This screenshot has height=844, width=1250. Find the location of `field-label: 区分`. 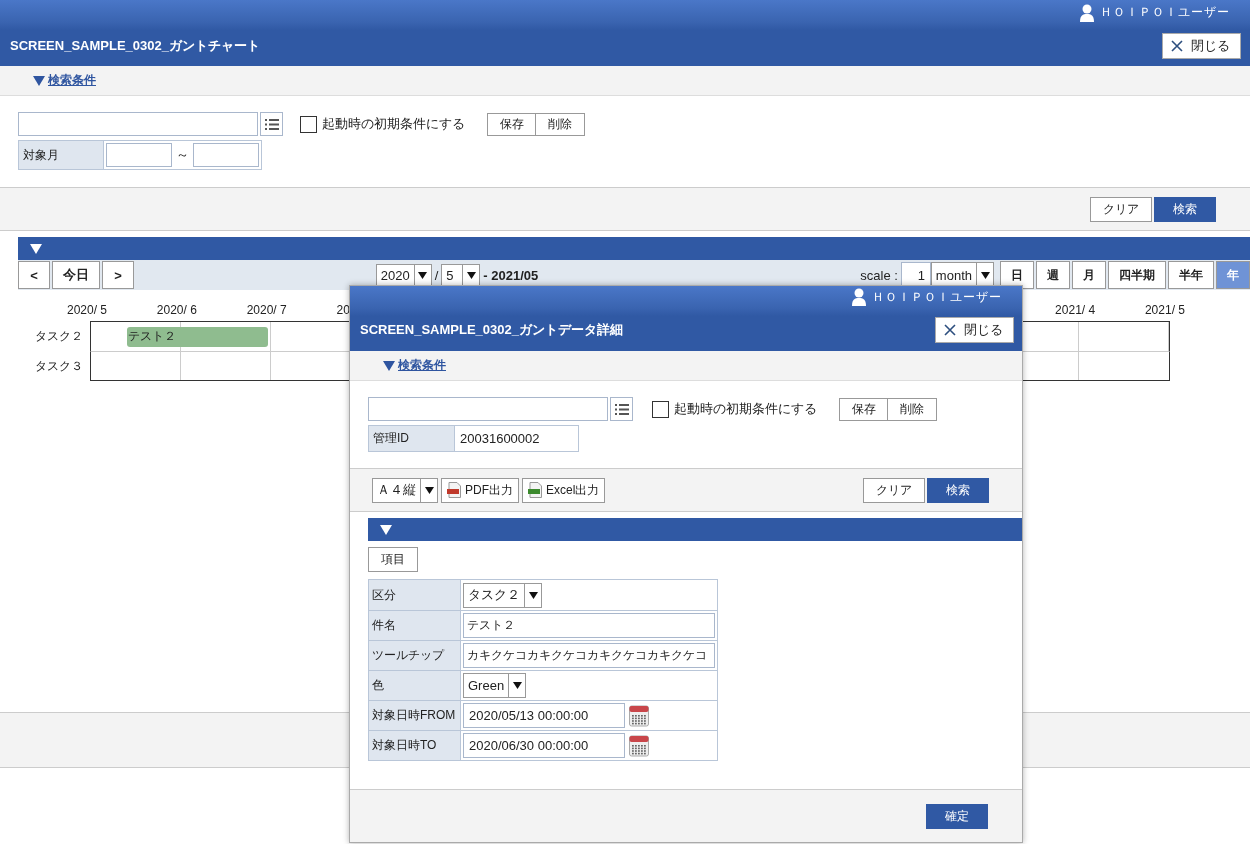

field-label: 区分 is located at coordinates (415, 595).